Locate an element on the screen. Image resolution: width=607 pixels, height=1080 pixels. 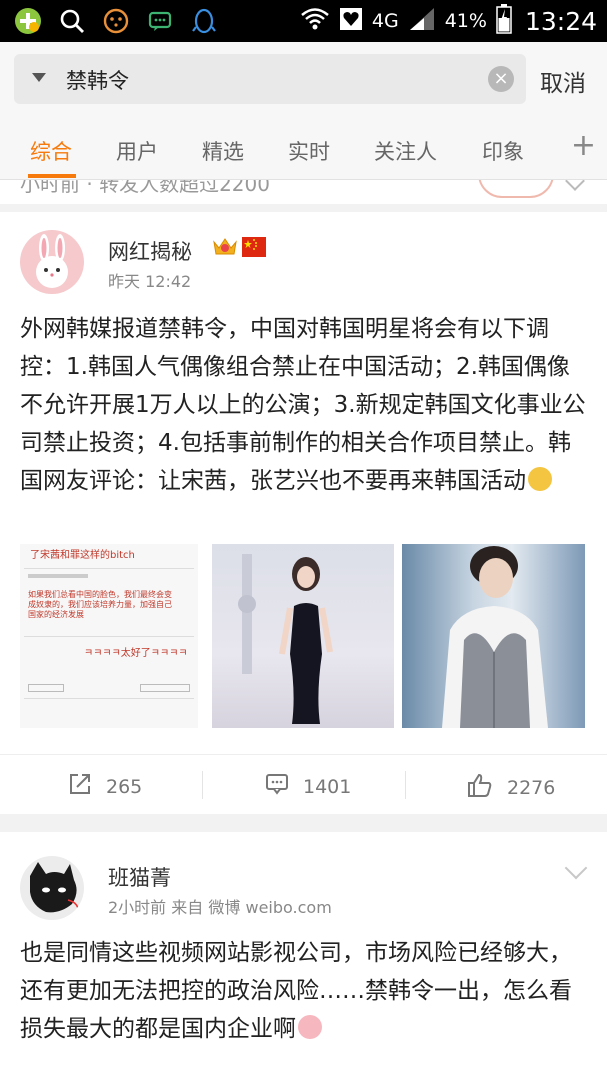
chat-icon is located at coordinates (160, 21).